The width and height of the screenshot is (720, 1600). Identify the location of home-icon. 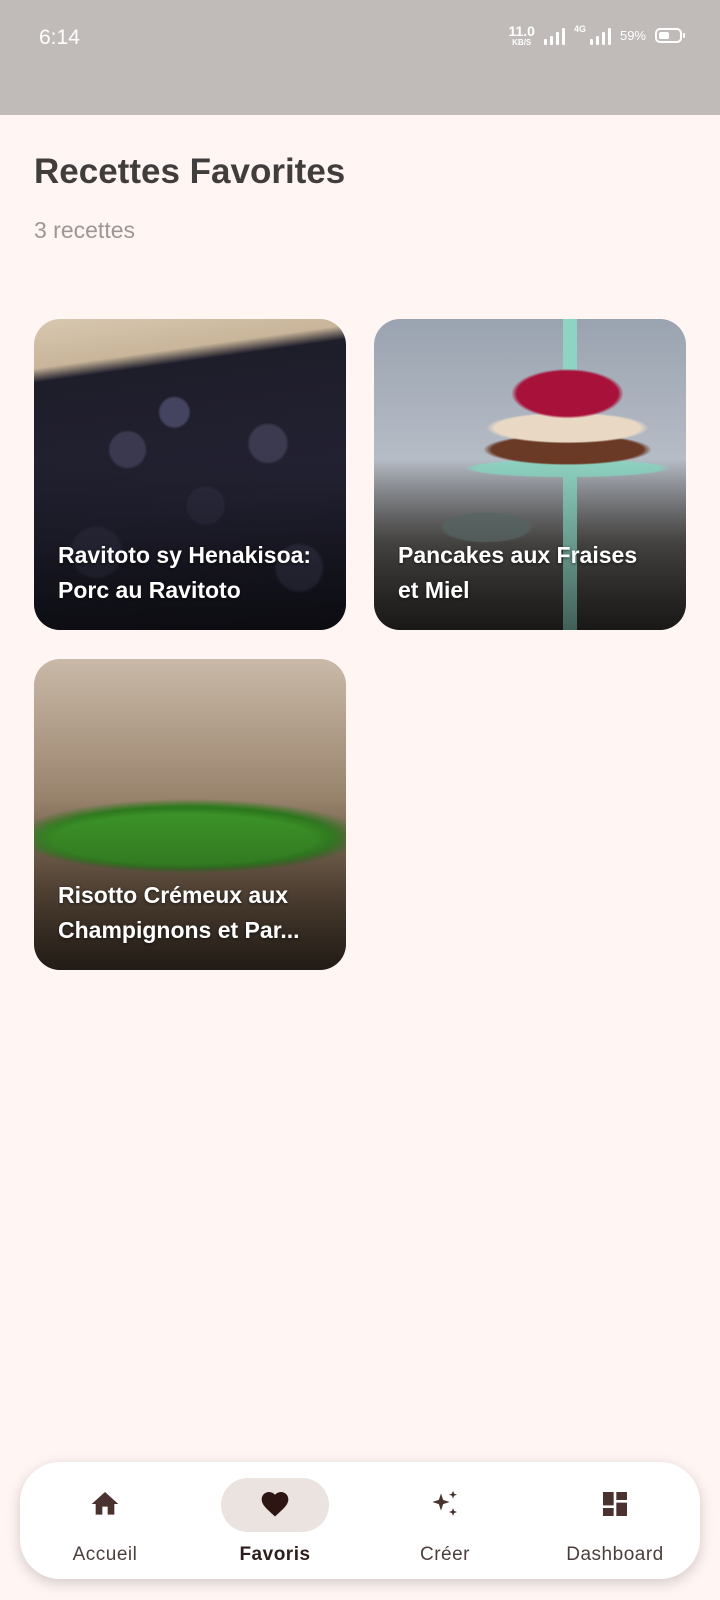
(105, 1503).